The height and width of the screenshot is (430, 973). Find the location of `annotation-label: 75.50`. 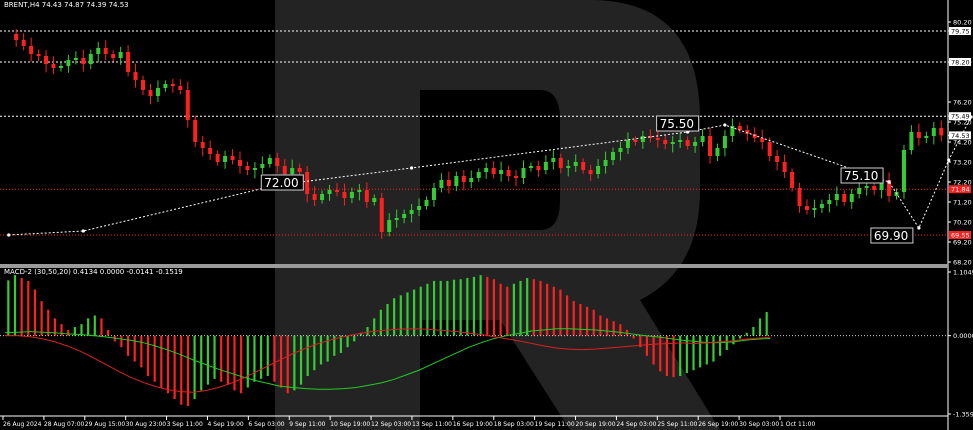

annotation-label: 75.50 is located at coordinates (677, 124).